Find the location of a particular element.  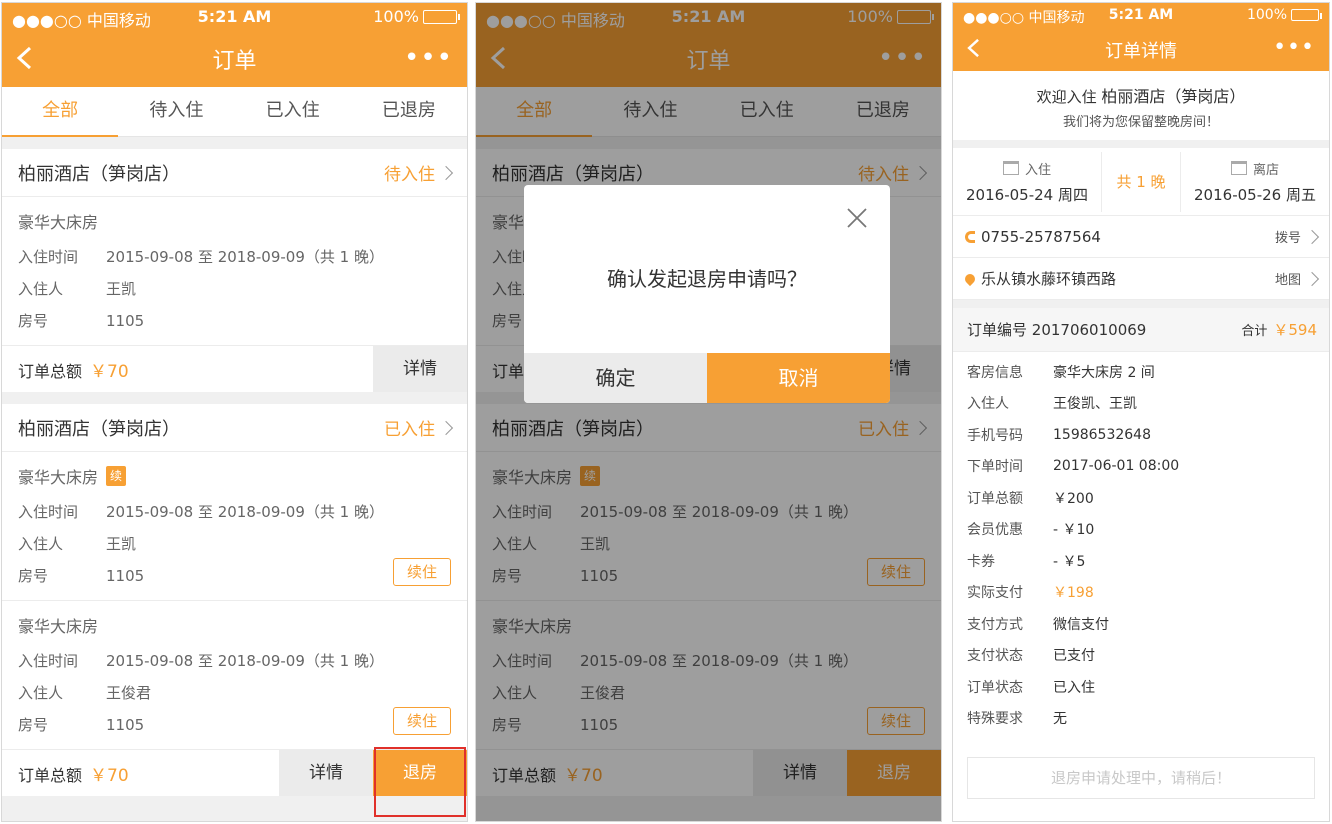

order-card-header: 柏丽酒店（笋岗店） 待入住 is located at coordinates (234, 173).